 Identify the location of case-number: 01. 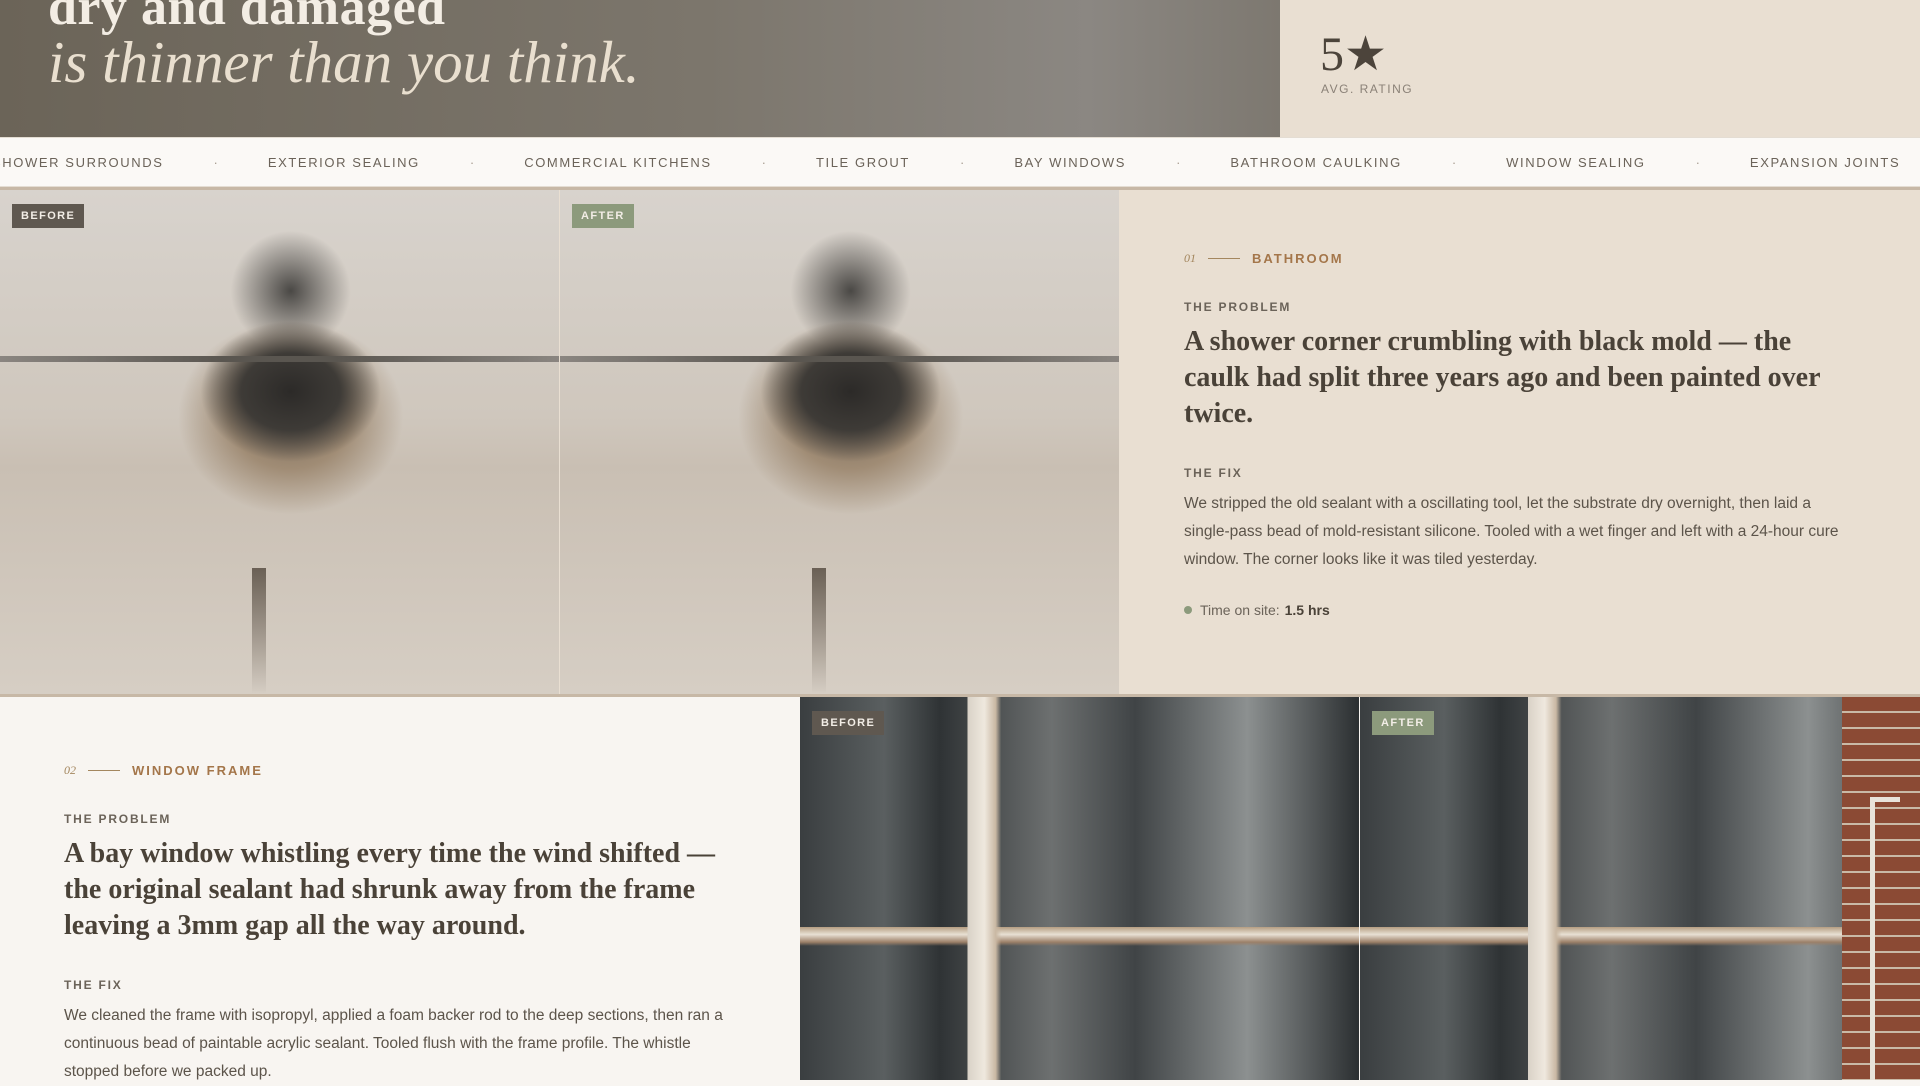
(1190, 258).